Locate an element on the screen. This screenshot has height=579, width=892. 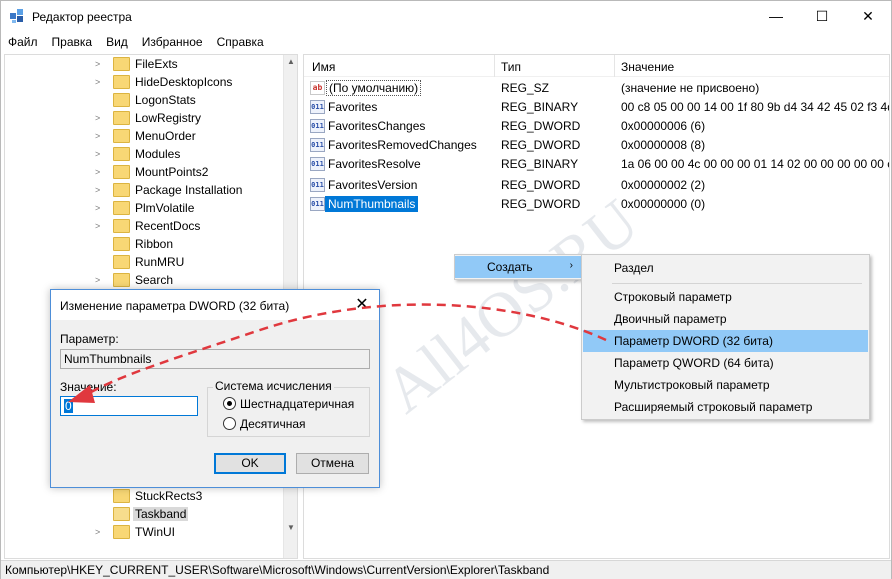
close-icon: ✕ is located at coordinates (868, 15).